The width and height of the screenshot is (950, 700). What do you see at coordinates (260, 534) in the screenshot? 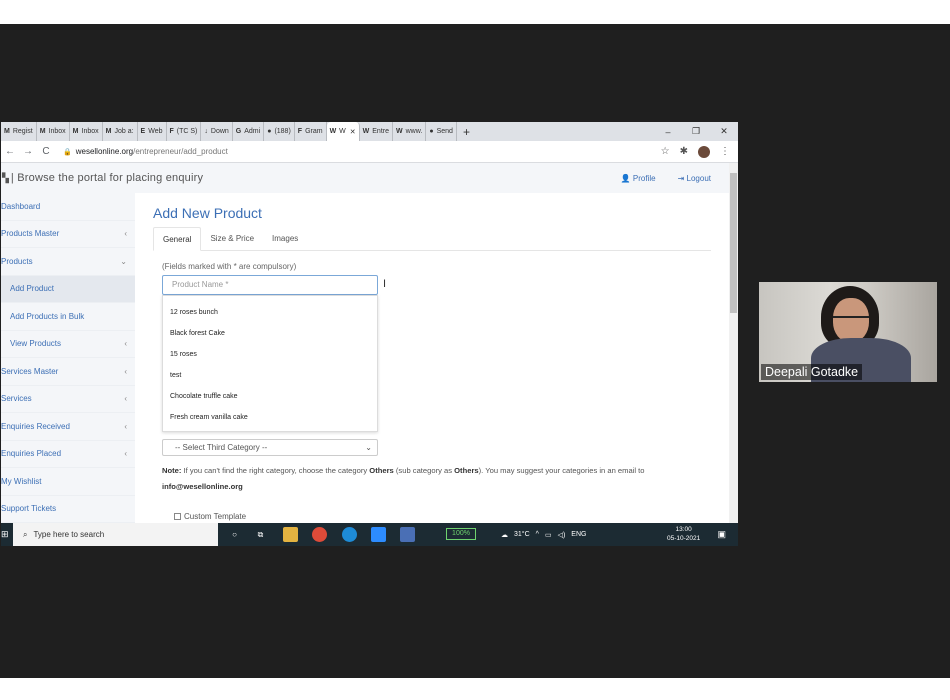
I see `task-view-icon: ⧉` at bounding box center [260, 534].